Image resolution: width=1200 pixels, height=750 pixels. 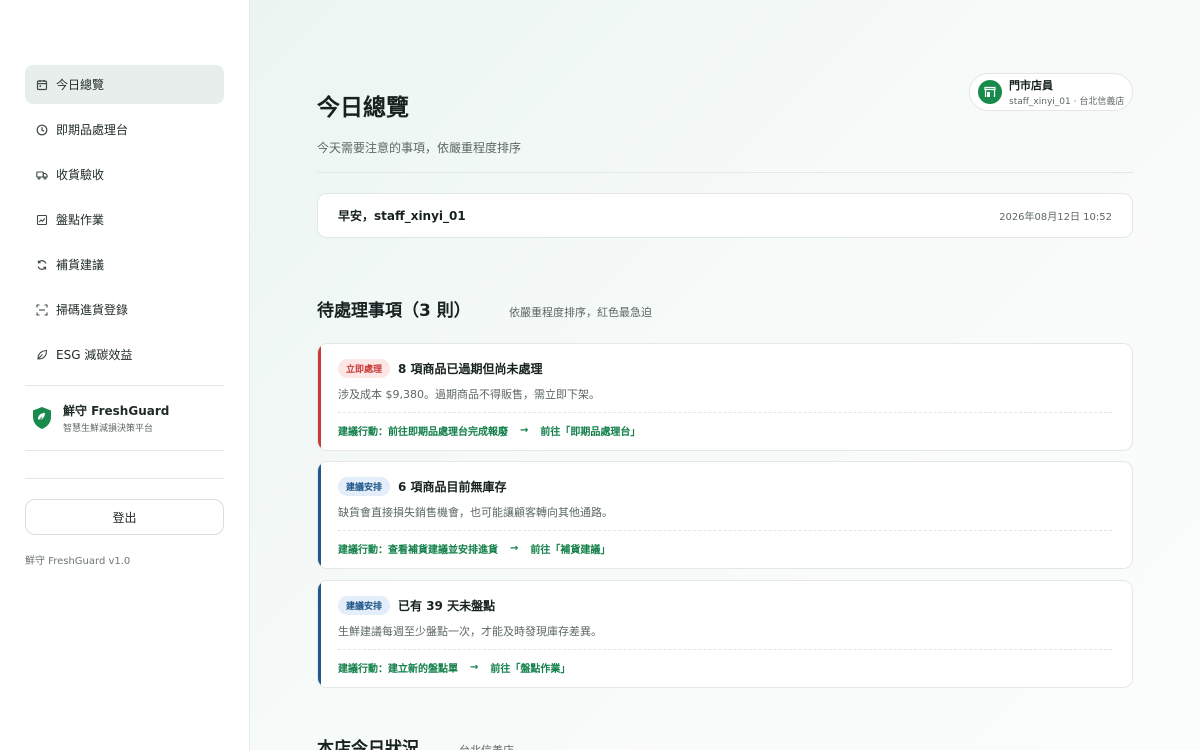 What do you see at coordinates (580, 312) in the screenshot?
I see `tasks-section-hint: 依嚴重程度排序，紅色最急迫` at bounding box center [580, 312].